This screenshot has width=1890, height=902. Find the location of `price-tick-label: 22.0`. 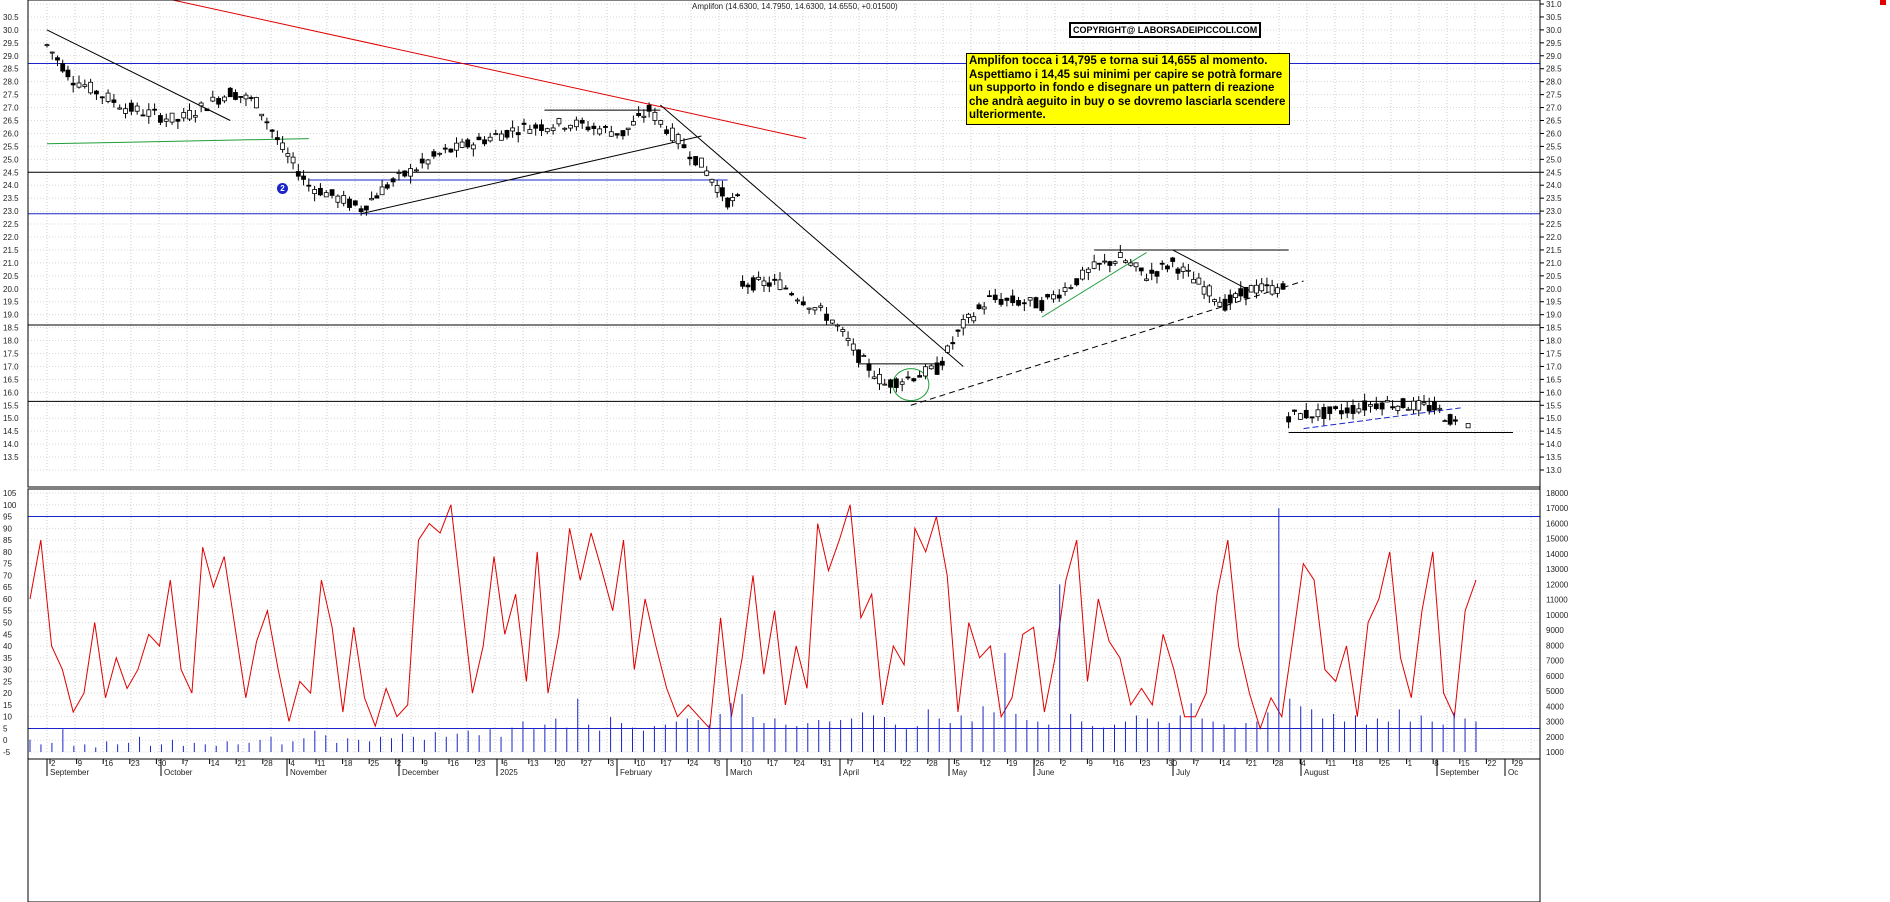

price-tick-label: 22.0 is located at coordinates (11, 237).